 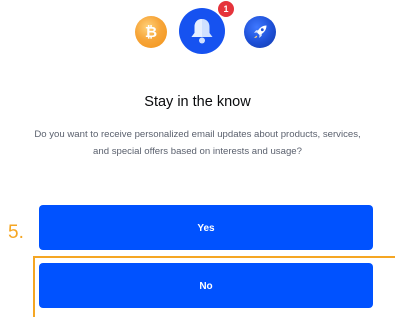 I want to click on bitcoin-glyph: ₿, so click(x=151, y=32).